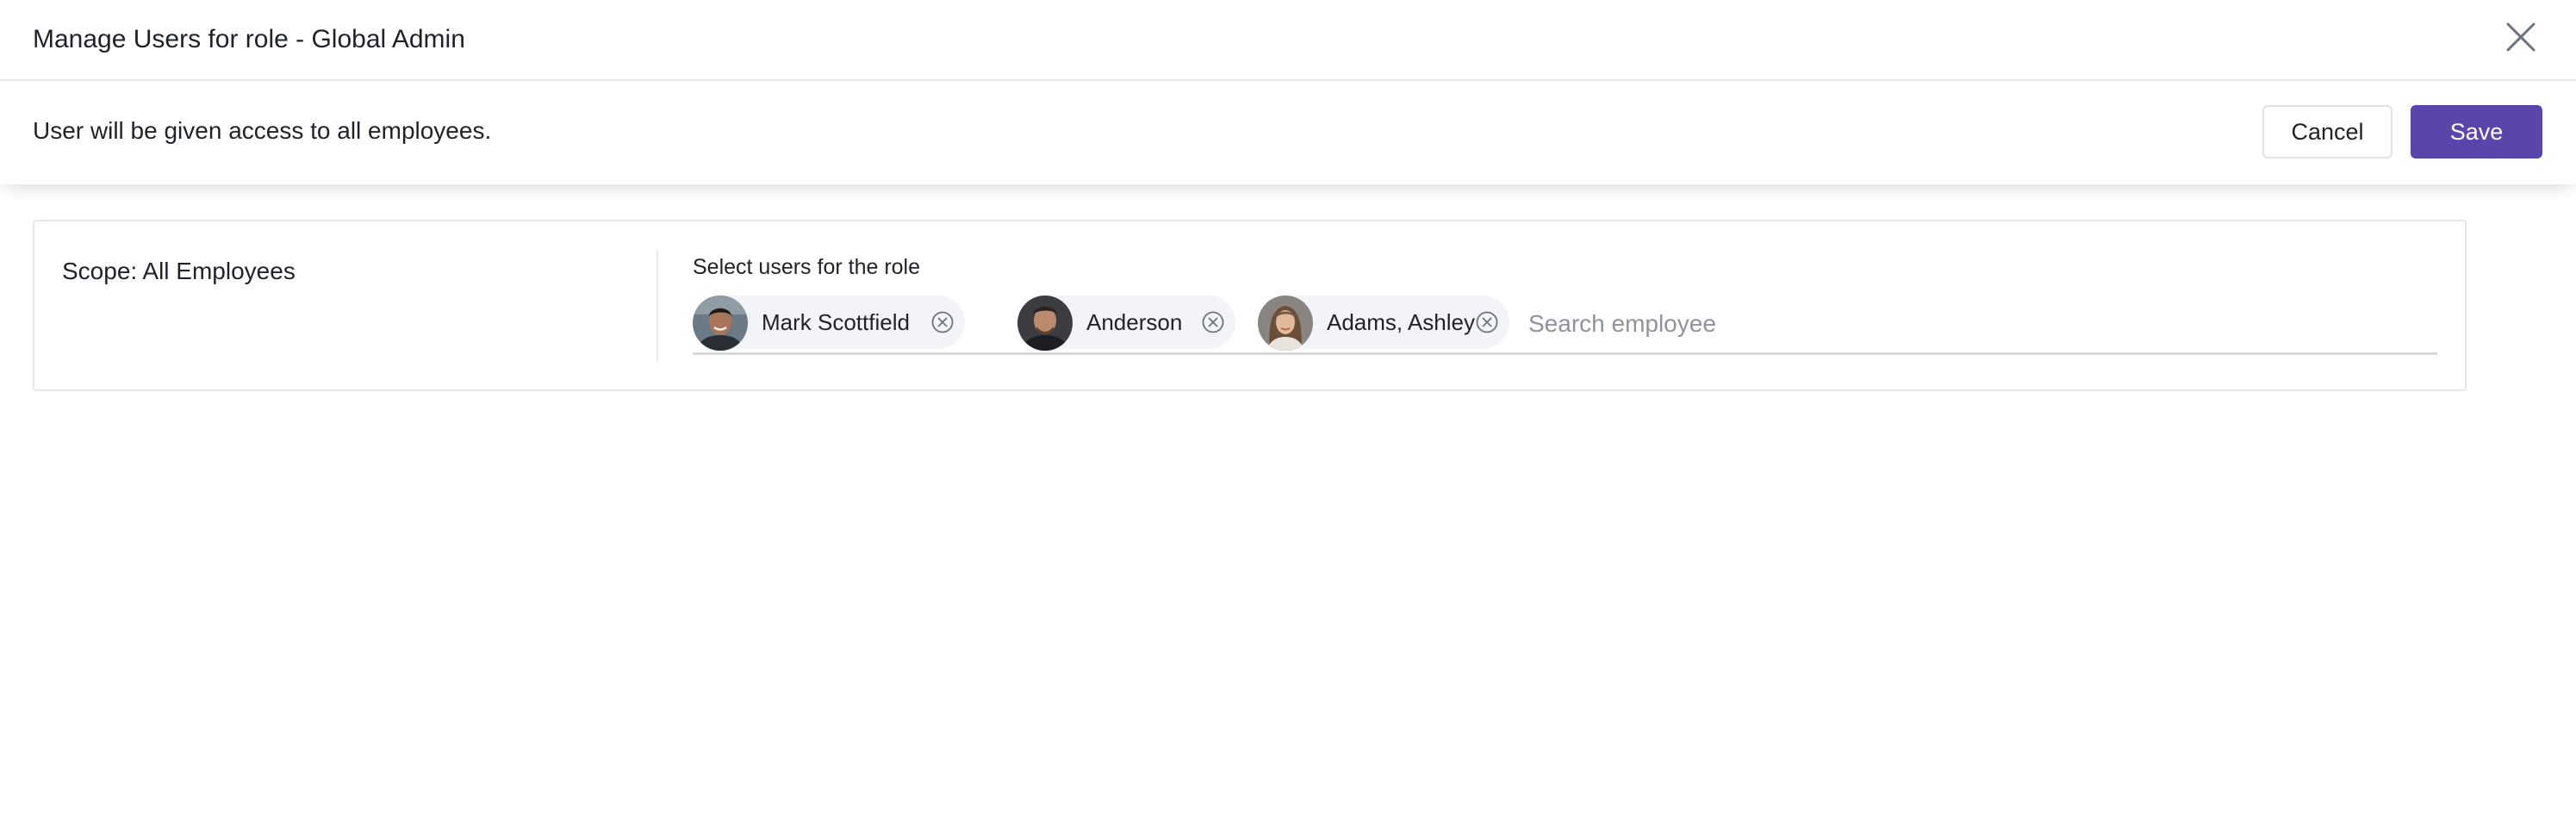 This screenshot has width=2576, height=840. I want to click on user-chip: Adams, Ashley, so click(1384, 324).